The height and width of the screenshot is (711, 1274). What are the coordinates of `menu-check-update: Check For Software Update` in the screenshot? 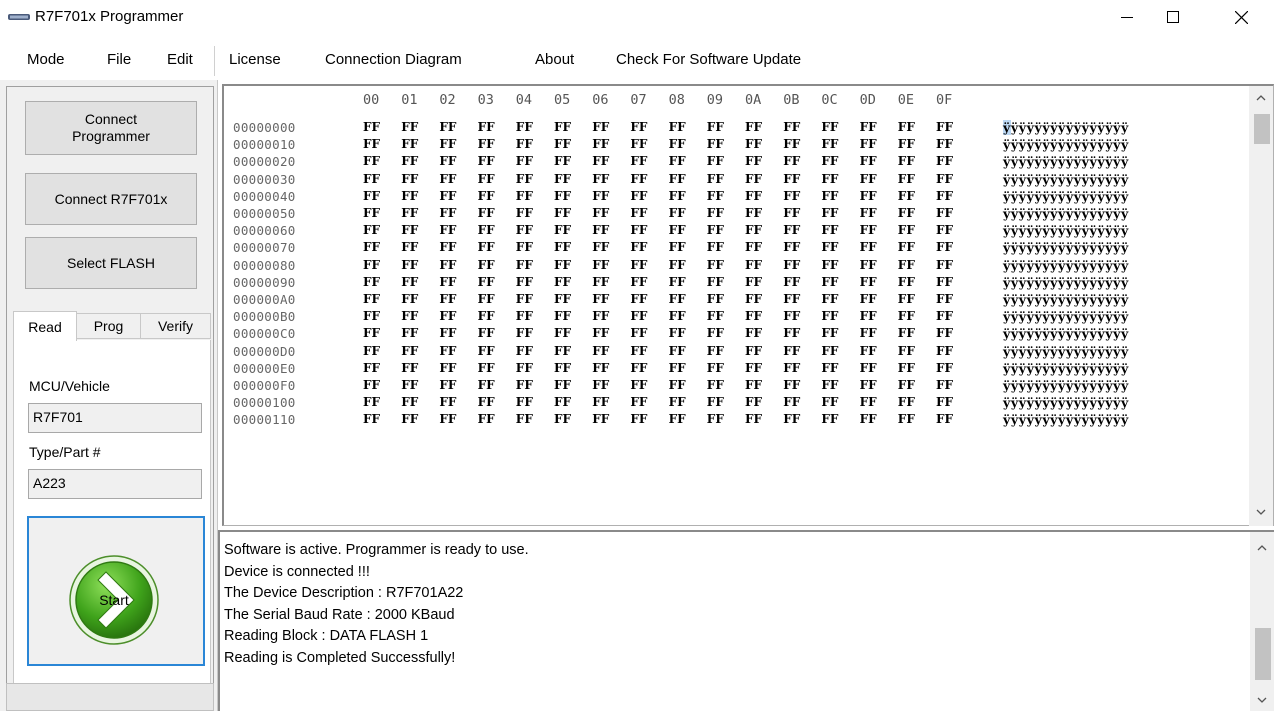 It's located at (708, 59).